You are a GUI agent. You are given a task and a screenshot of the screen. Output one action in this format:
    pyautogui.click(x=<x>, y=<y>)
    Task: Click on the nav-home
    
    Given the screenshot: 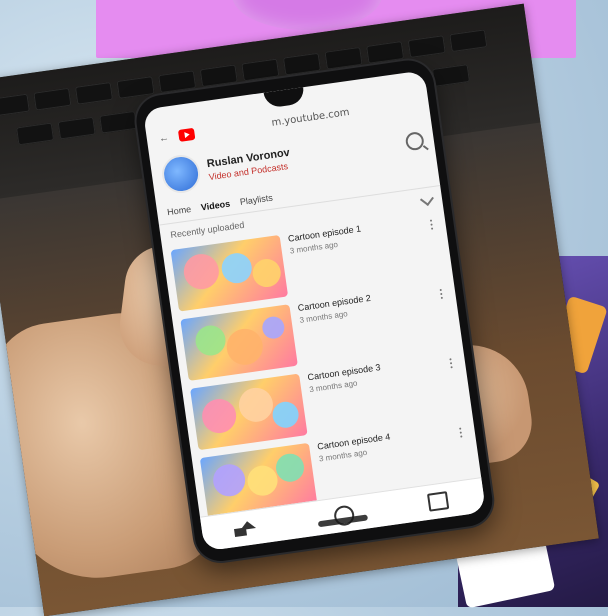 What is the action you would take?
    pyautogui.click(x=249, y=528)
    